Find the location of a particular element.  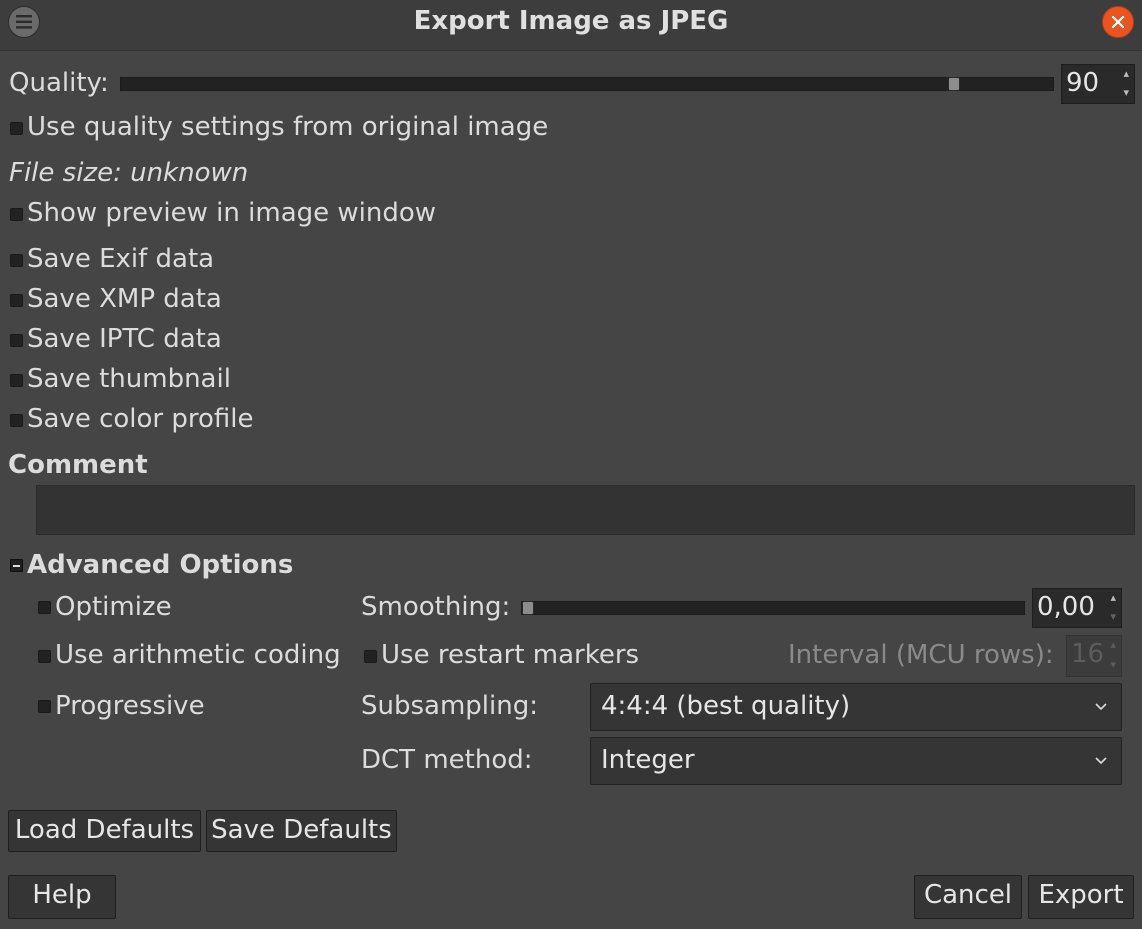

export-label: Export is located at coordinates (1081, 895).